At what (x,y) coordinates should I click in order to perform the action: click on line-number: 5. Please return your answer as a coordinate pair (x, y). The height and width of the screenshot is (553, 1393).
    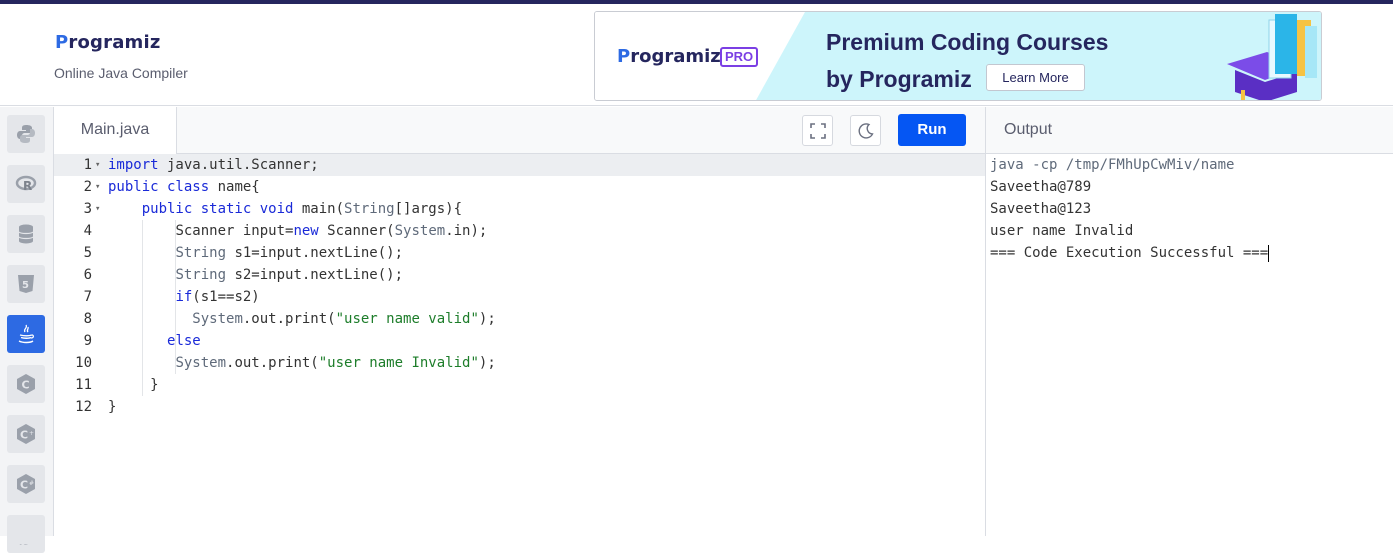
    Looking at the image, I should click on (87, 253).